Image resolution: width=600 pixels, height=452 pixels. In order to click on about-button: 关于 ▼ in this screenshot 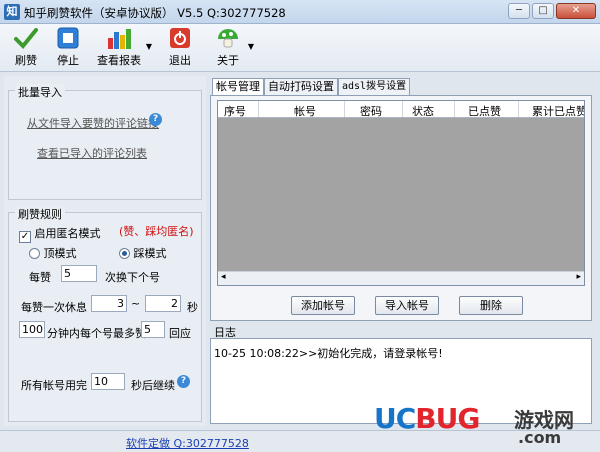, I will do `click(233, 48)`.